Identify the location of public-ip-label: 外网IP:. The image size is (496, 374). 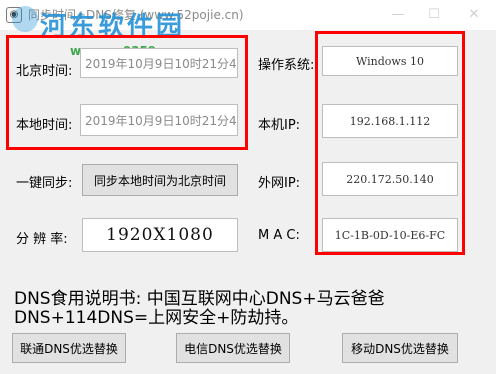
(279, 183).